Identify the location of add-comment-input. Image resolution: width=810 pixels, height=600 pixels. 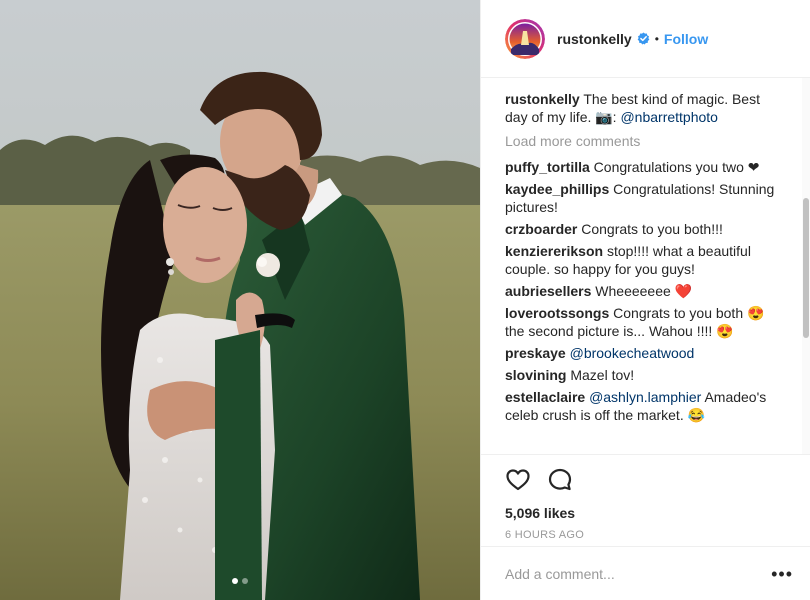
(638, 573).